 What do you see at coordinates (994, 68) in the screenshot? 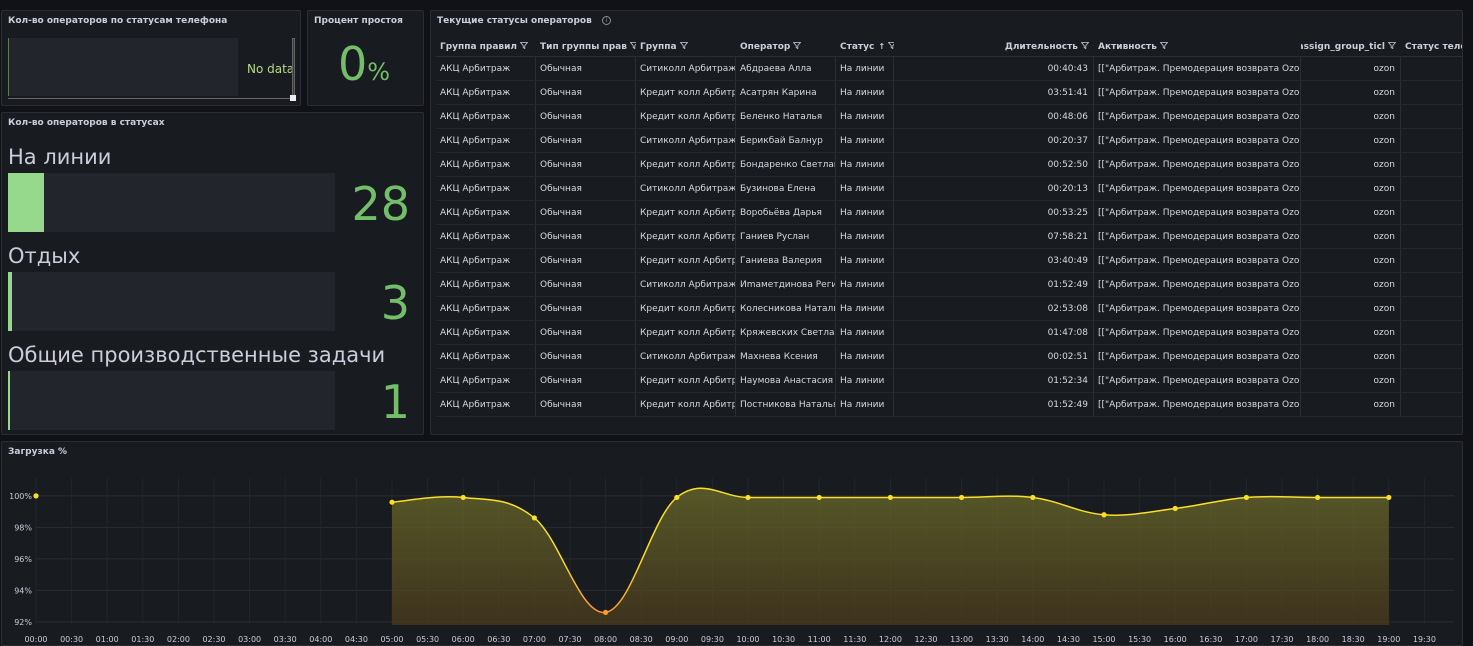
I see `table-cell: 00:40:43` at bounding box center [994, 68].